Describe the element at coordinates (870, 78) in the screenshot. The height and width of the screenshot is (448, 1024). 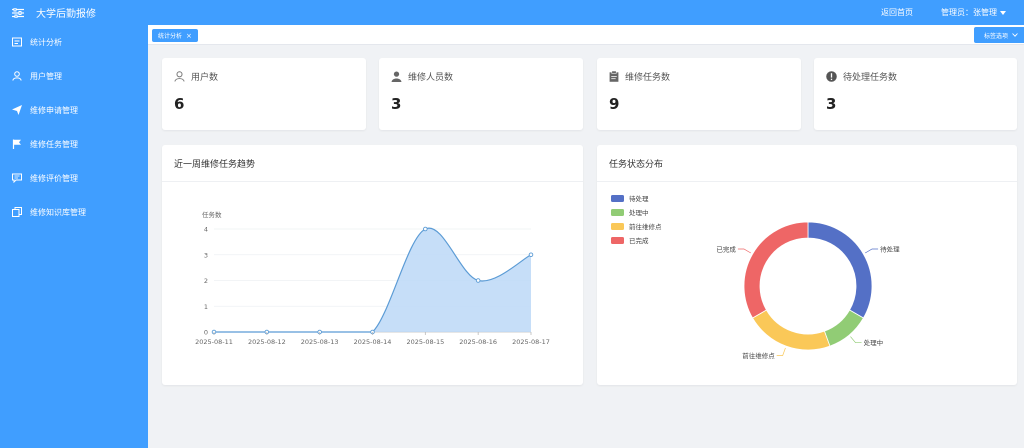
I see `stat-label: 待处理任务数` at that location.